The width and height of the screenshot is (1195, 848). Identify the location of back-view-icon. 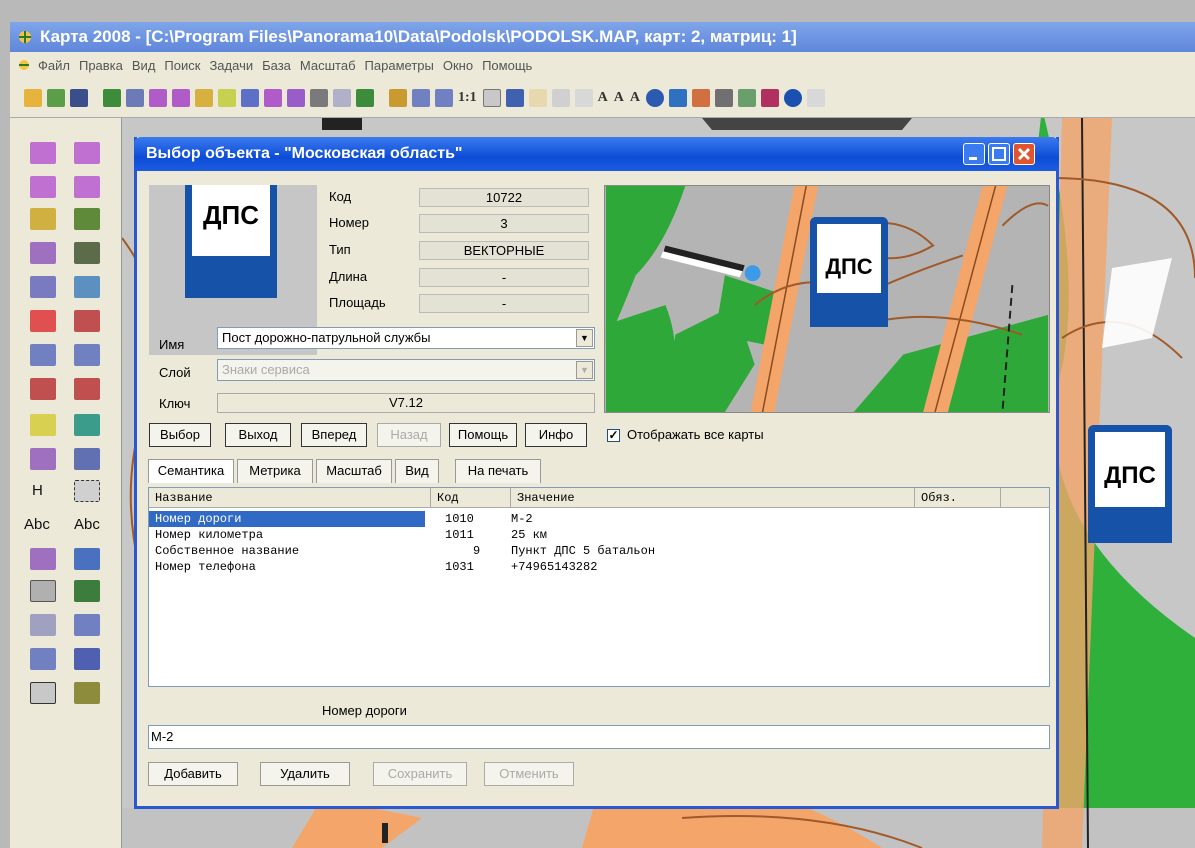
(560, 97).